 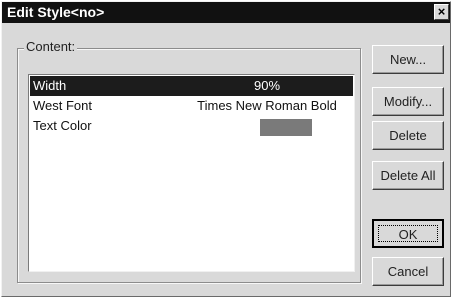 I want to click on close-icon: ×, so click(x=441, y=11).